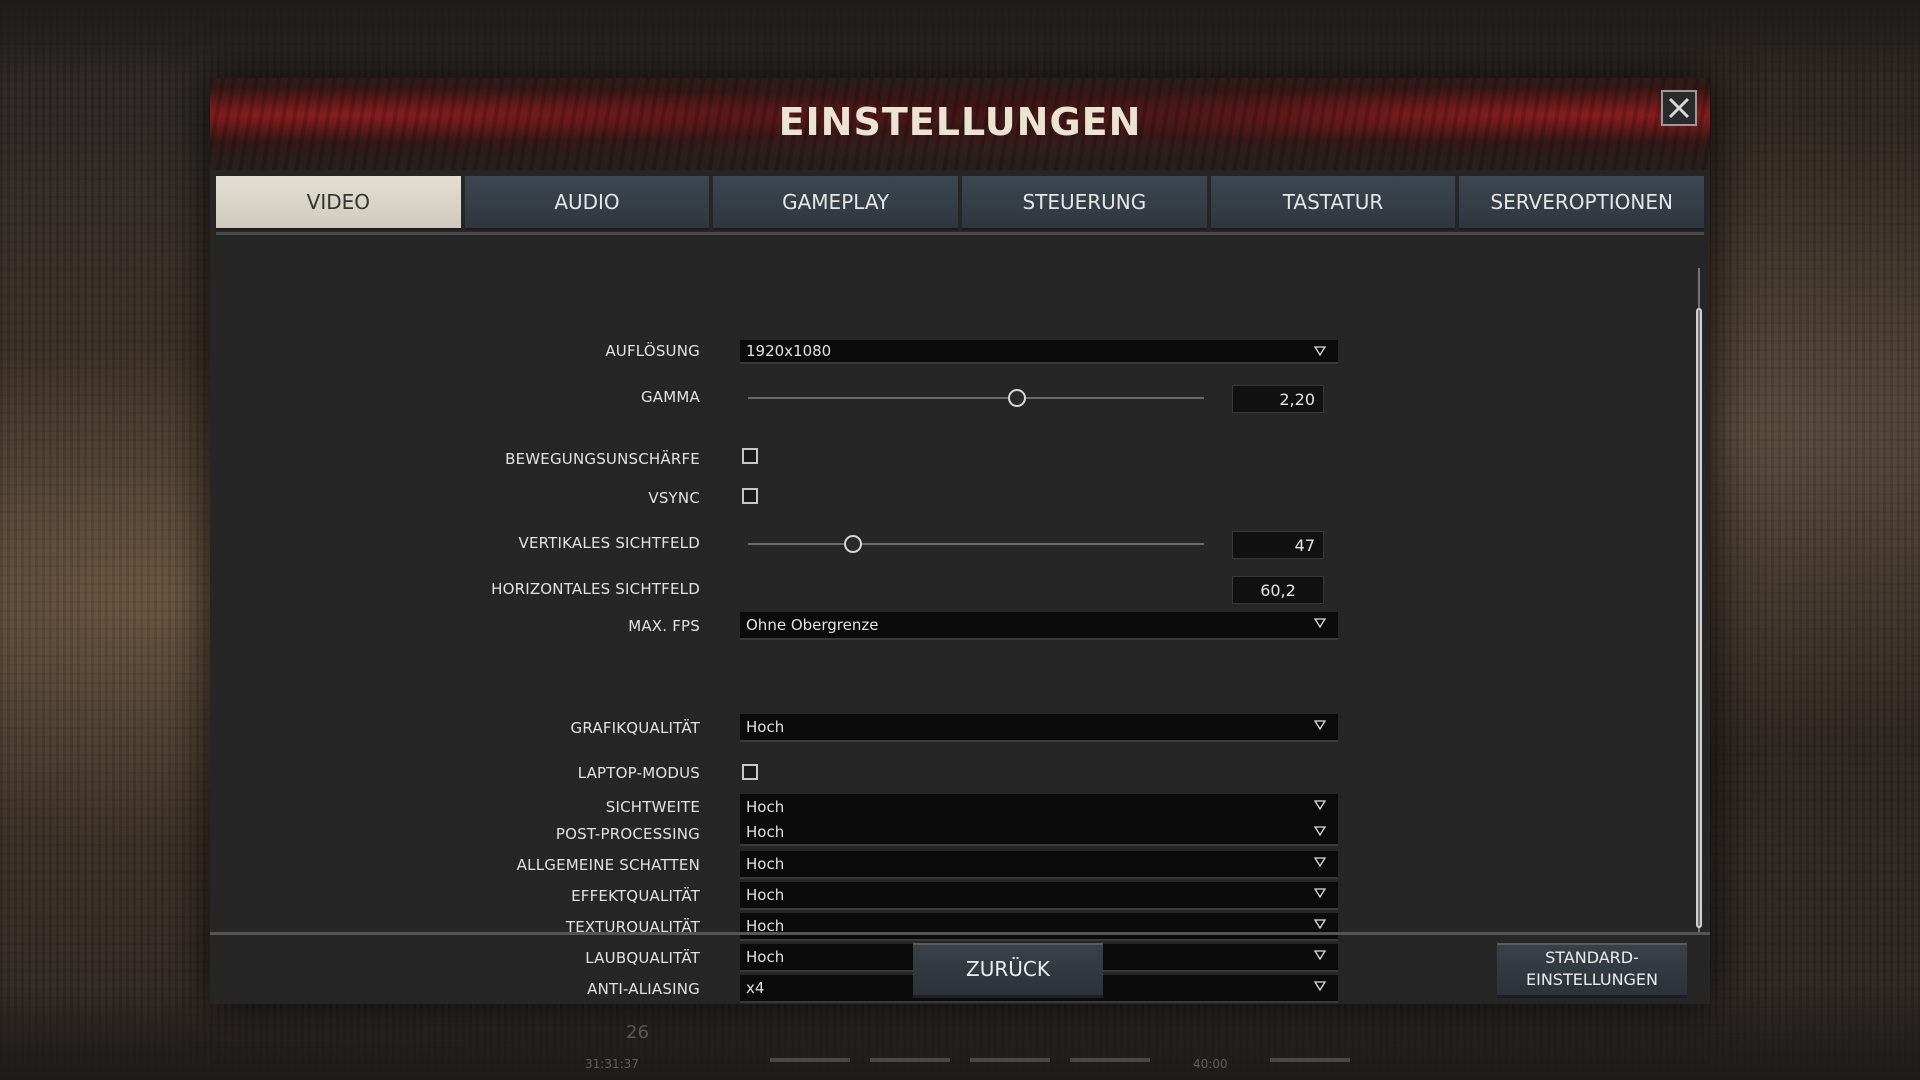 The width and height of the screenshot is (1920, 1080). Describe the element at coordinates (609, 543) in the screenshot. I see `label-vertikales-sichtfeld: VERTIKALES SICHTFELD` at that location.